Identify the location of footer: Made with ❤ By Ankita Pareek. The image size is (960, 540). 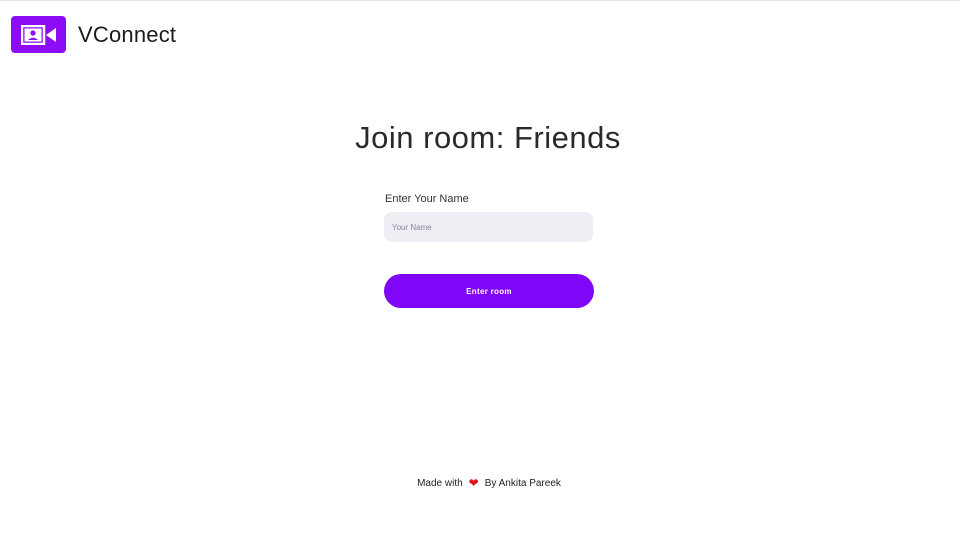
(480, 483).